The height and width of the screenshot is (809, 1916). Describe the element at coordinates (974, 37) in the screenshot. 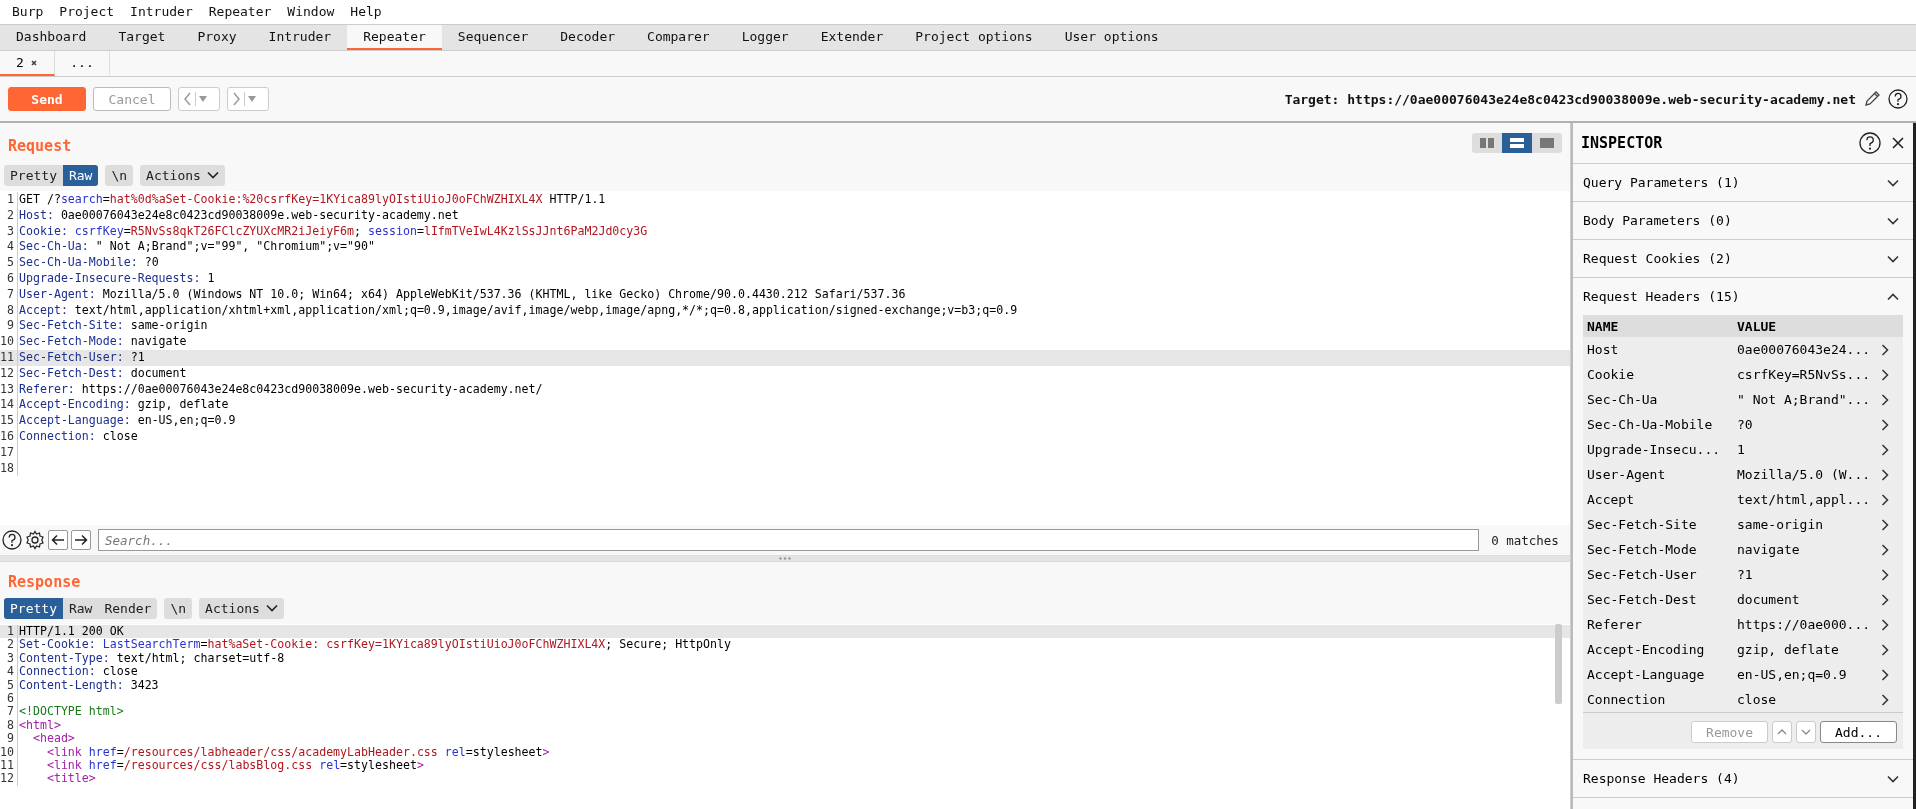

I see `tab: Project options` at that location.